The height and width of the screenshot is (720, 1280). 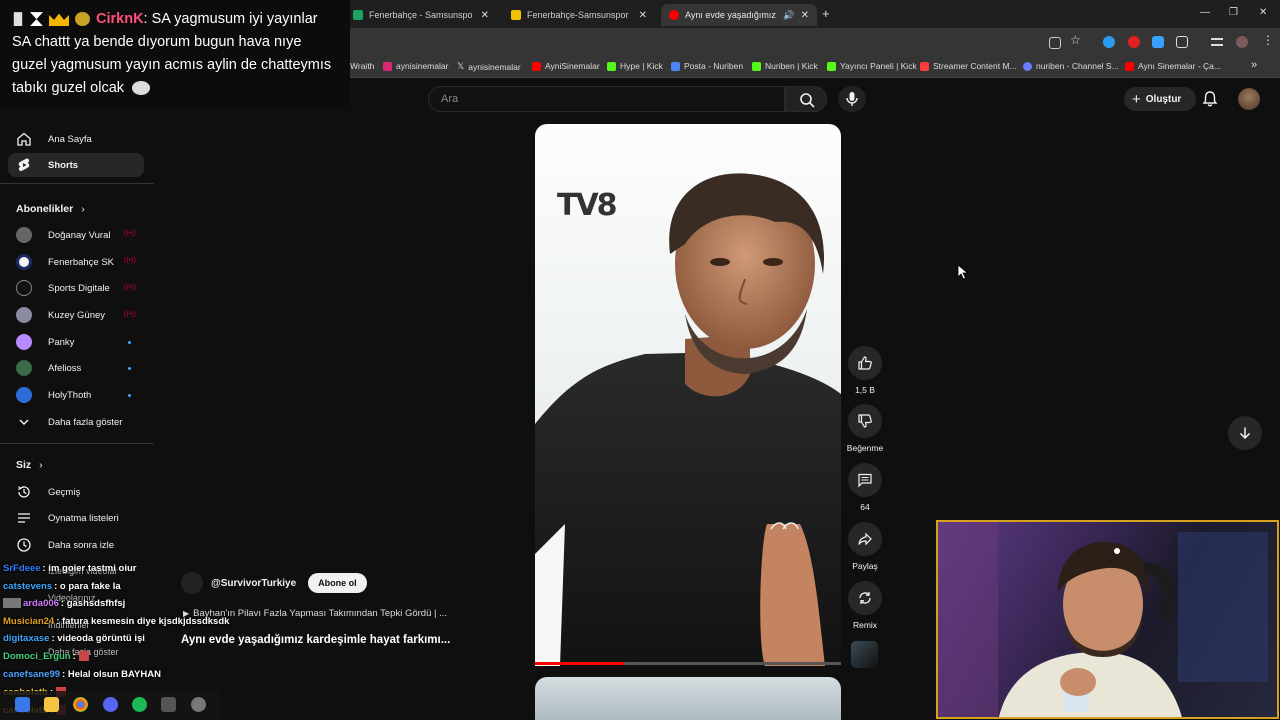 What do you see at coordinates (1233, 12) in the screenshot?
I see `restore-icon: ❐` at bounding box center [1233, 12].